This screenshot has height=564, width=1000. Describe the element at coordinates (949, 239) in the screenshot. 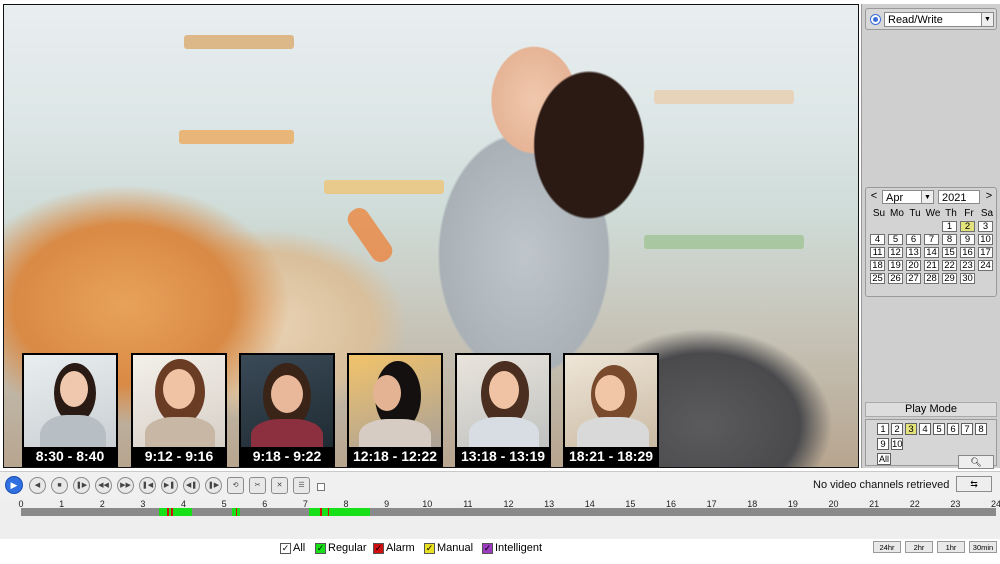

I see `calendar-day: 8` at that location.